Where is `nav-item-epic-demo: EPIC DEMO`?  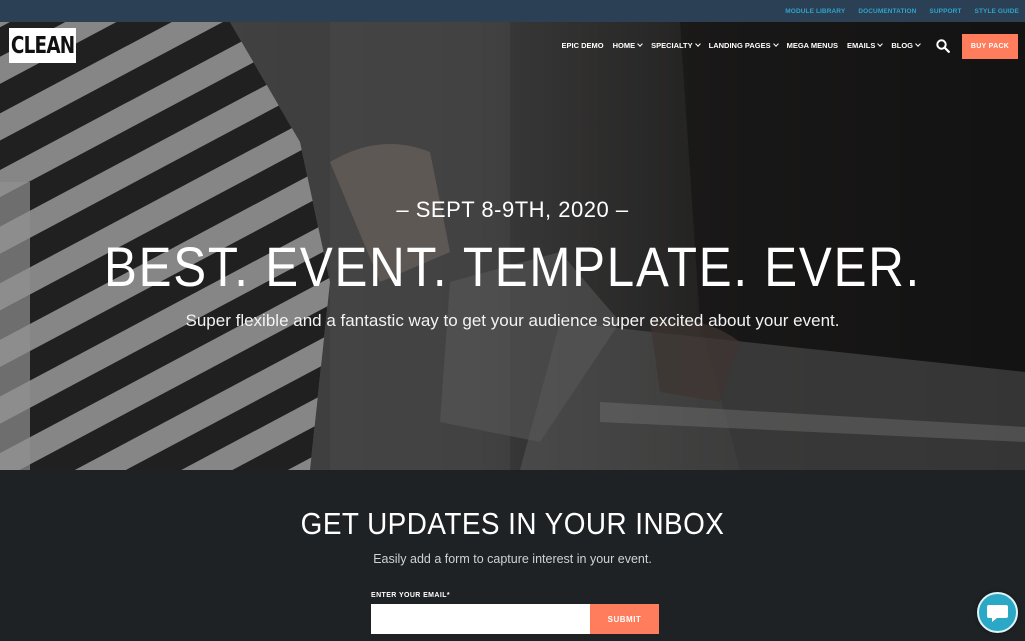
nav-item-epic-demo: EPIC DEMO is located at coordinates (583, 45).